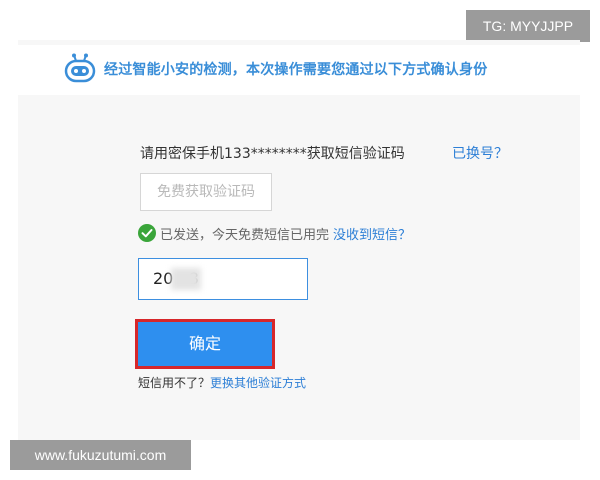 Image resolution: width=600 pixels, height=480 pixels. I want to click on watermark-telegram: TG: MYYJJPP, so click(528, 26).